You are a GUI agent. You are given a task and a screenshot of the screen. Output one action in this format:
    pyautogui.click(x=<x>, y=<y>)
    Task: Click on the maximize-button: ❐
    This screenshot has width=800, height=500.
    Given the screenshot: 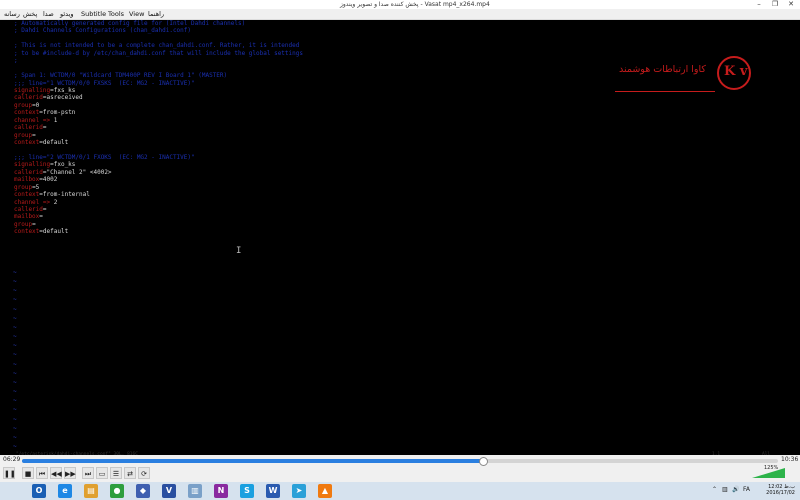 What is the action you would take?
    pyautogui.click(x=775, y=4)
    